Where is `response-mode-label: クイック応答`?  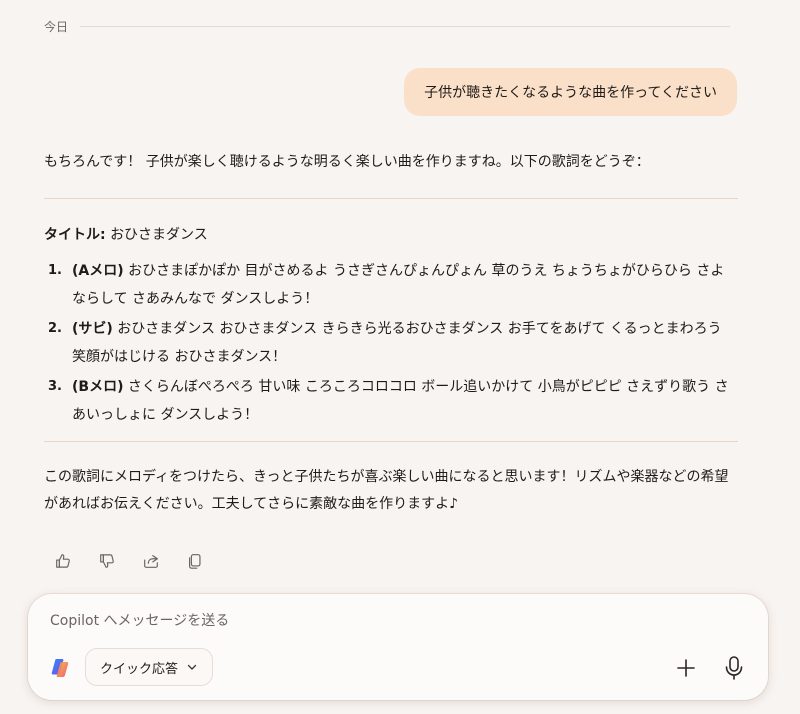 response-mode-label: クイック応答 is located at coordinates (139, 669).